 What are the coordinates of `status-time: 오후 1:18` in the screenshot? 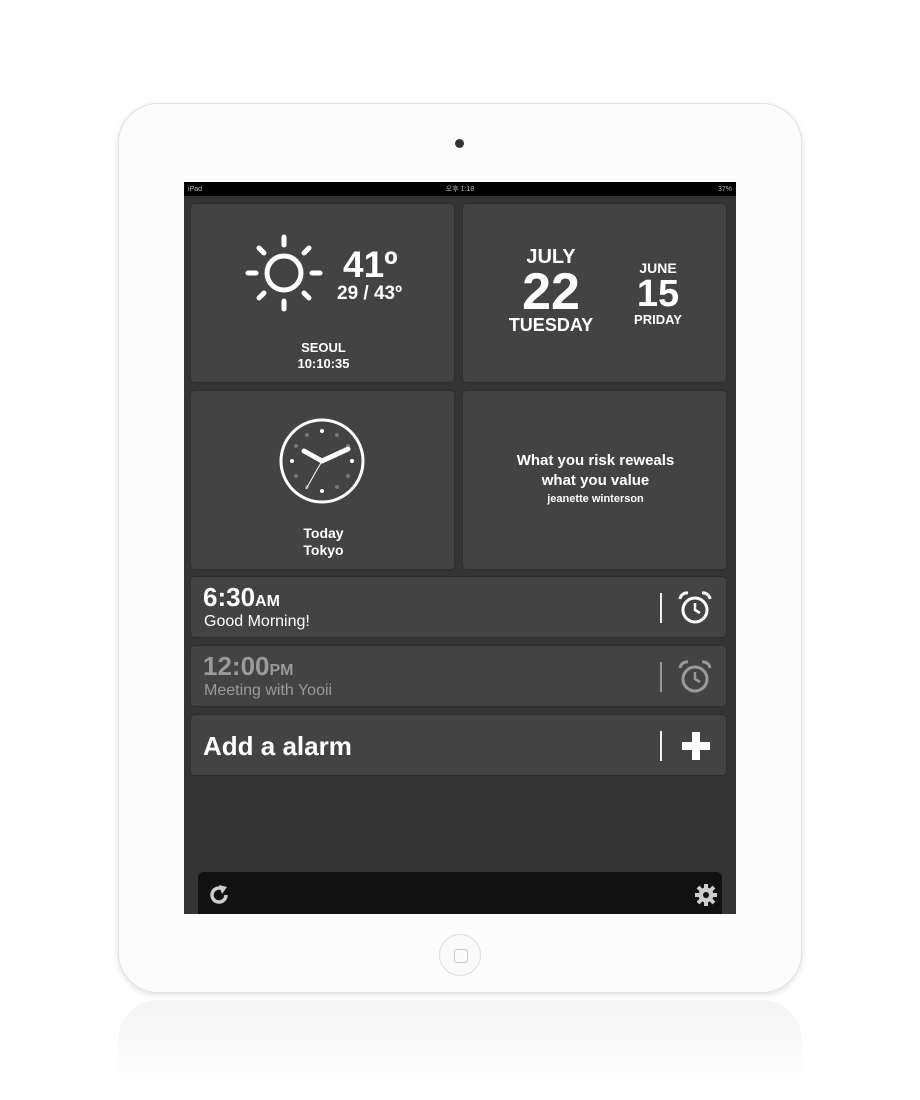 It's located at (460, 189).